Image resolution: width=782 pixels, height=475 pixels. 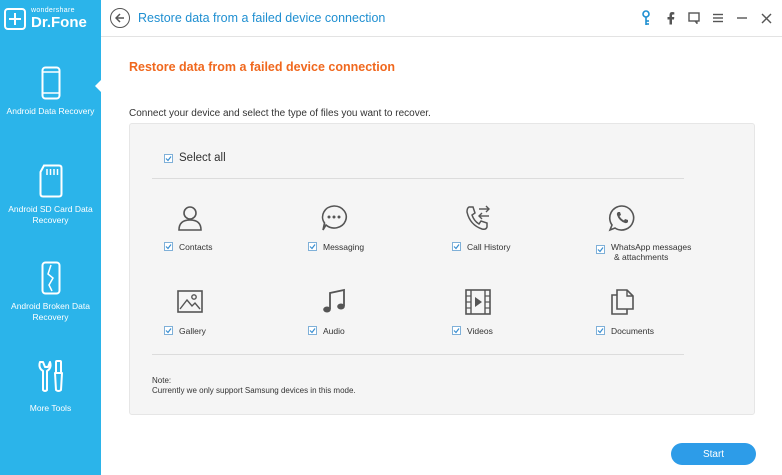 I want to click on file-type-contacts: Contacts, so click(x=234, y=234).